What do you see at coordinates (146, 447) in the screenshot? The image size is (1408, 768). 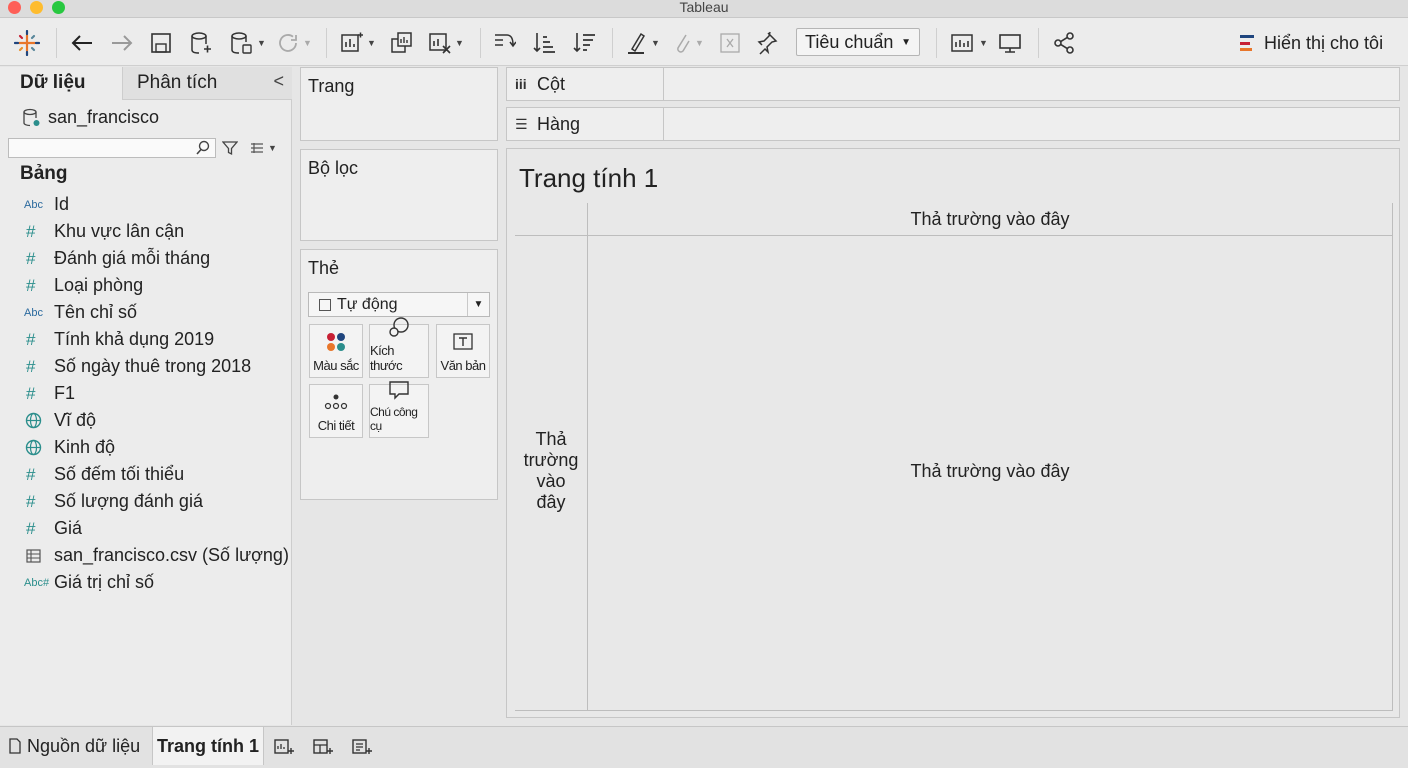 I see `field-item: Kinh độ` at bounding box center [146, 447].